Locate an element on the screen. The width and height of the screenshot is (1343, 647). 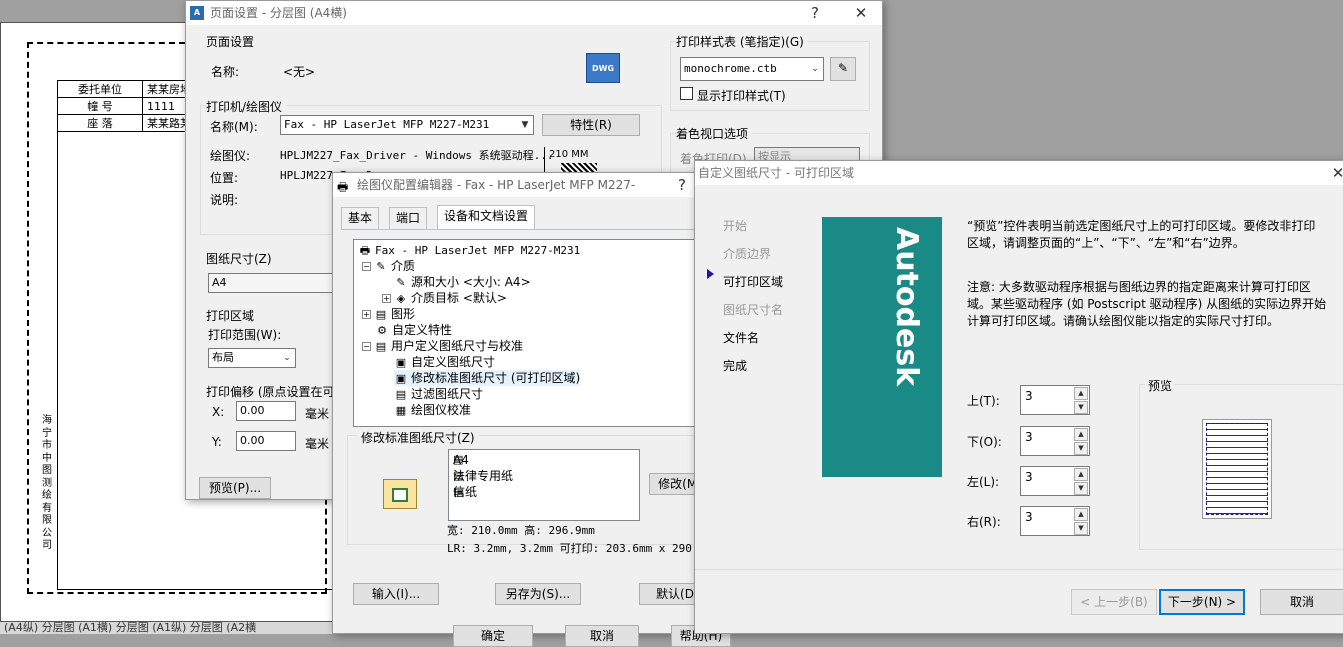
tab-basic: 基本 is located at coordinates (360, 218).